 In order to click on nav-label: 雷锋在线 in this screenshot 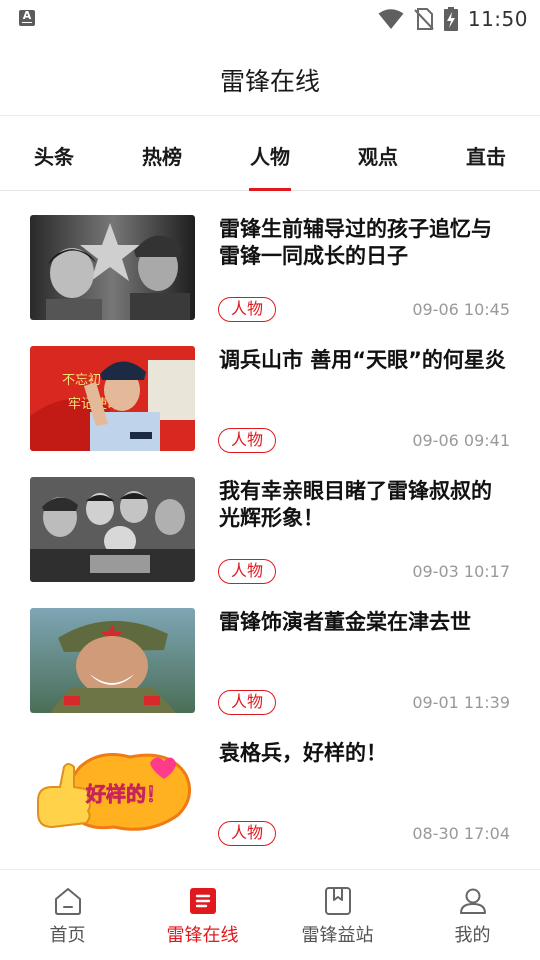, I will do `click(202, 935)`.